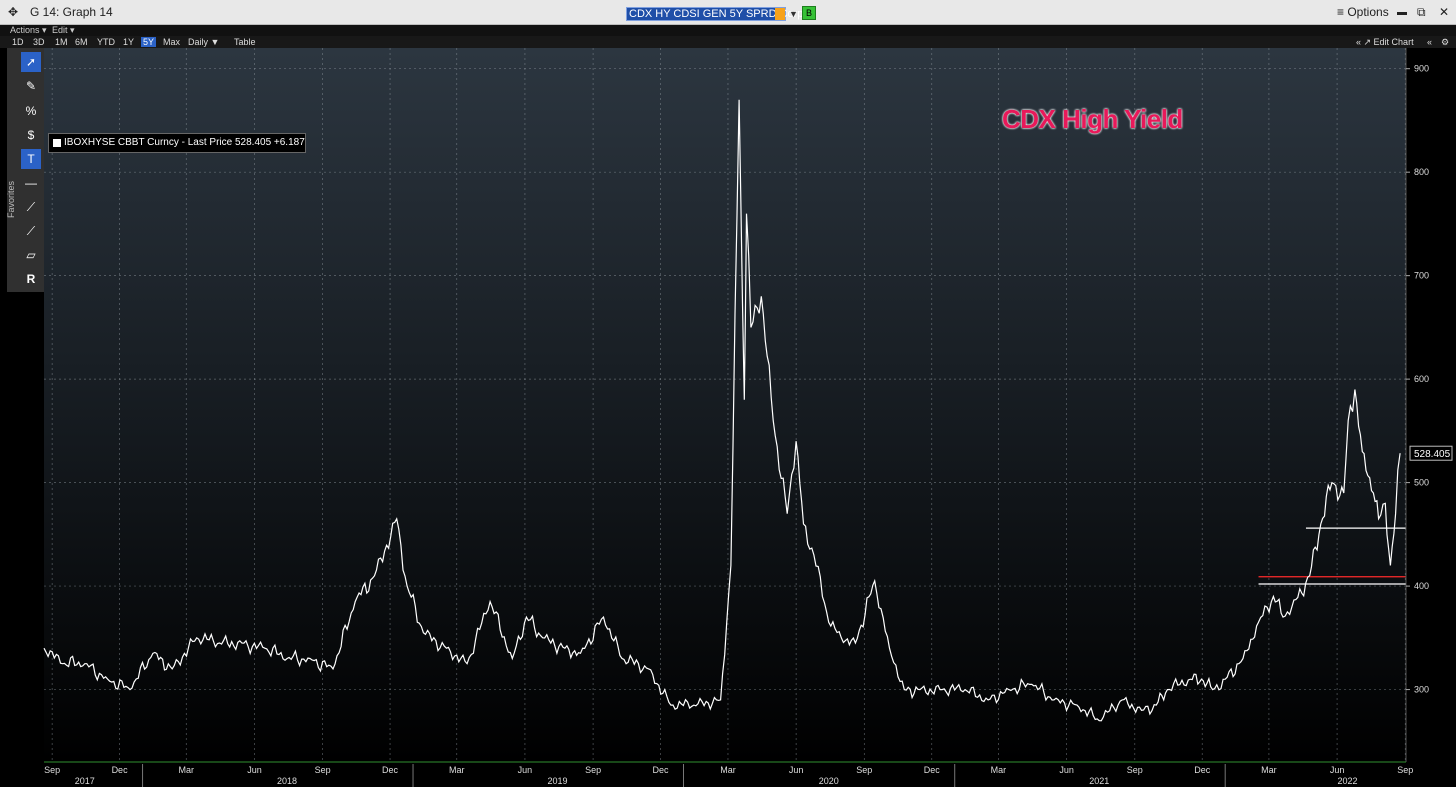 Image resolution: width=1456 pixels, height=787 pixels. Describe the element at coordinates (1421, 69) in the screenshot. I see `y-tick-label: 900` at that location.